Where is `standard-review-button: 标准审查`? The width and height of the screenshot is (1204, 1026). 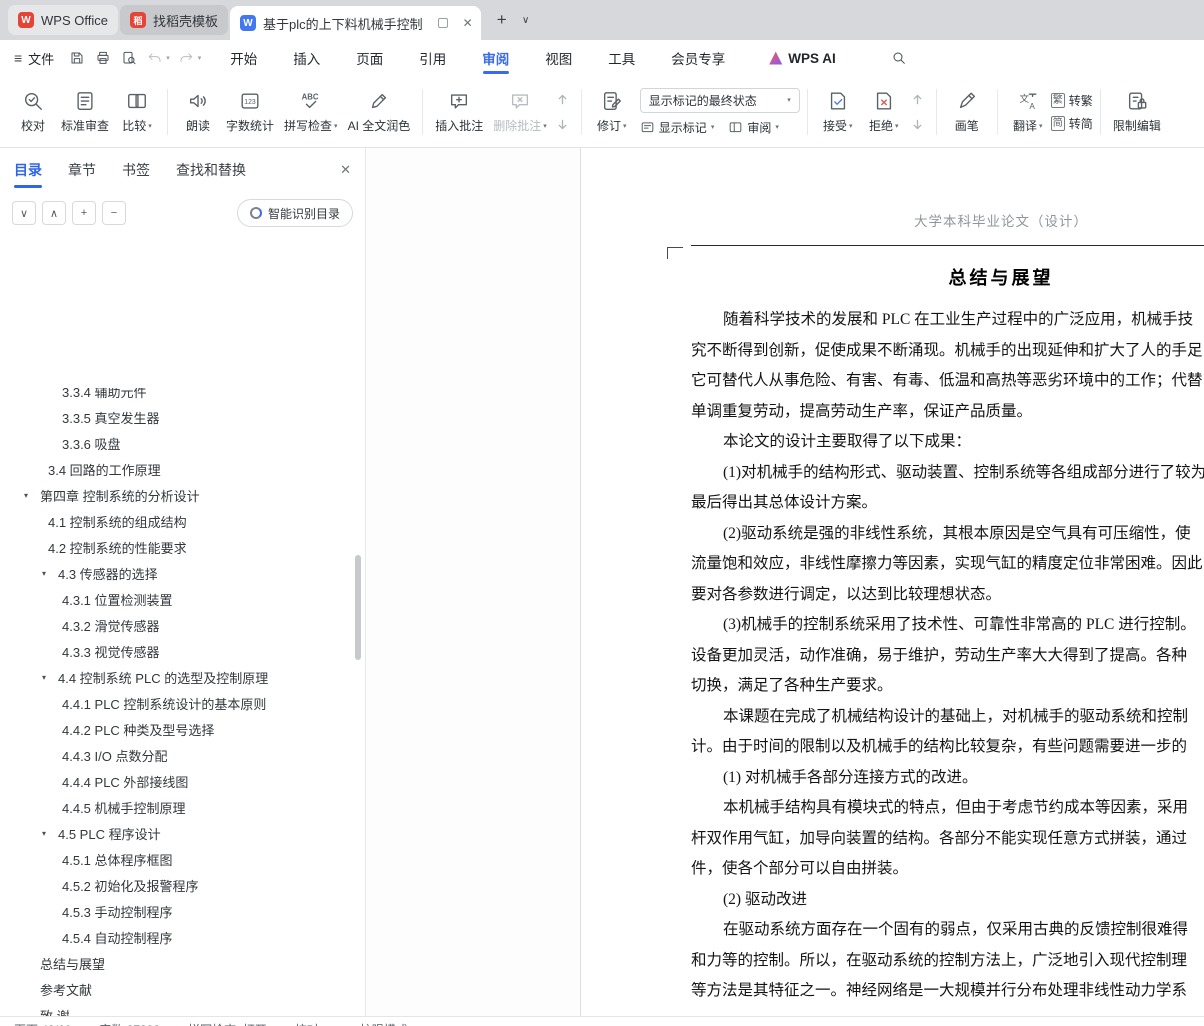
standard-review-button: 标准审查 is located at coordinates (85, 111).